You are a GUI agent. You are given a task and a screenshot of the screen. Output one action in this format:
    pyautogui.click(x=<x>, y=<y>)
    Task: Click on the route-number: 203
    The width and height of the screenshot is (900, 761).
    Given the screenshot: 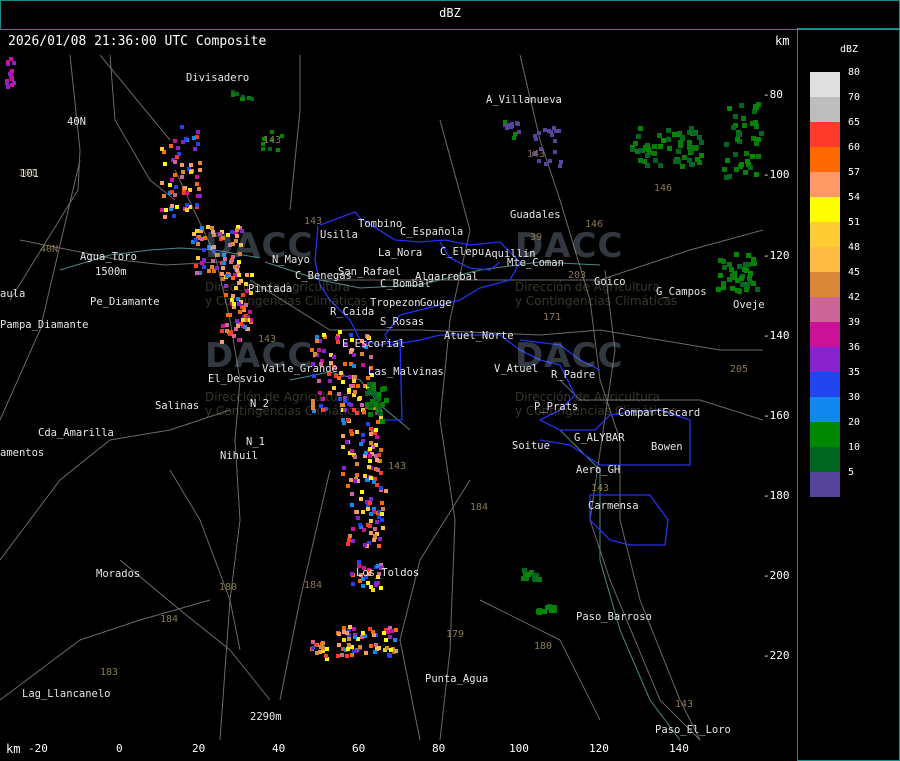 What is the action you would take?
    pyautogui.click(x=577, y=275)
    